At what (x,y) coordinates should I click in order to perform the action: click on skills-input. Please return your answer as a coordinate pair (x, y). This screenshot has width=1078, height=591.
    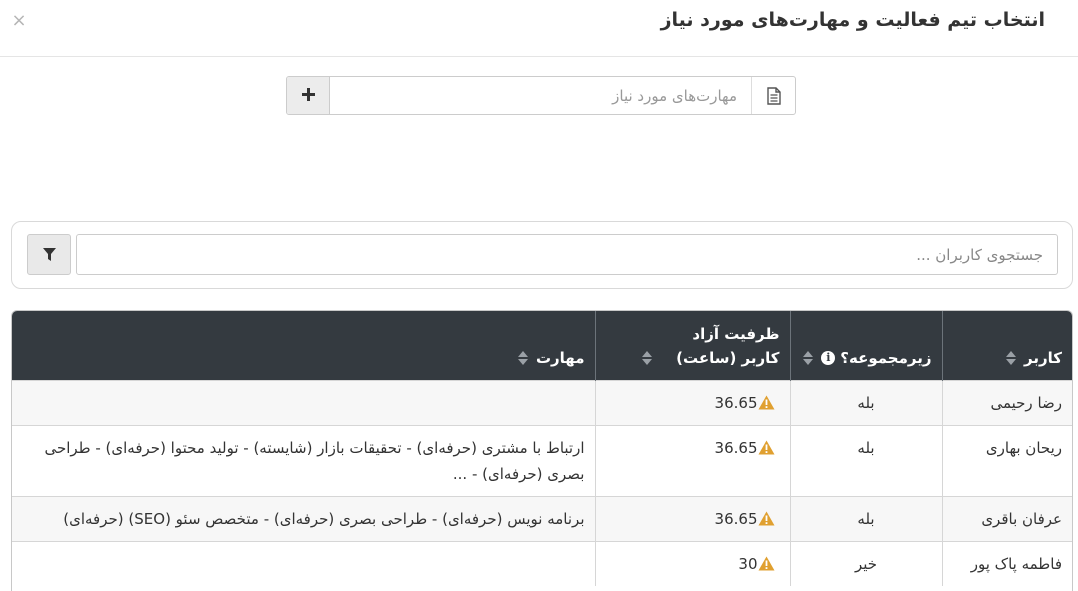
    Looking at the image, I should click on (541, 95).